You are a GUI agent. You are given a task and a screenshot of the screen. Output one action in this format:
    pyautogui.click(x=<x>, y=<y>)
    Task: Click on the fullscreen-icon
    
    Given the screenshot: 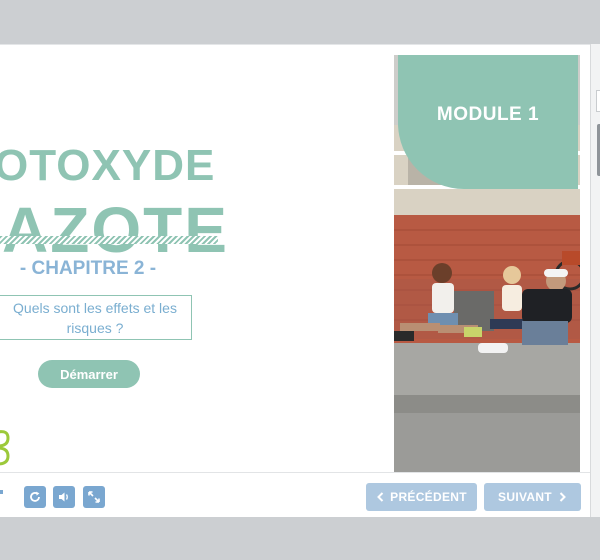 What is the action you would take?
    pyautogui.click(x=94, y=497)
    